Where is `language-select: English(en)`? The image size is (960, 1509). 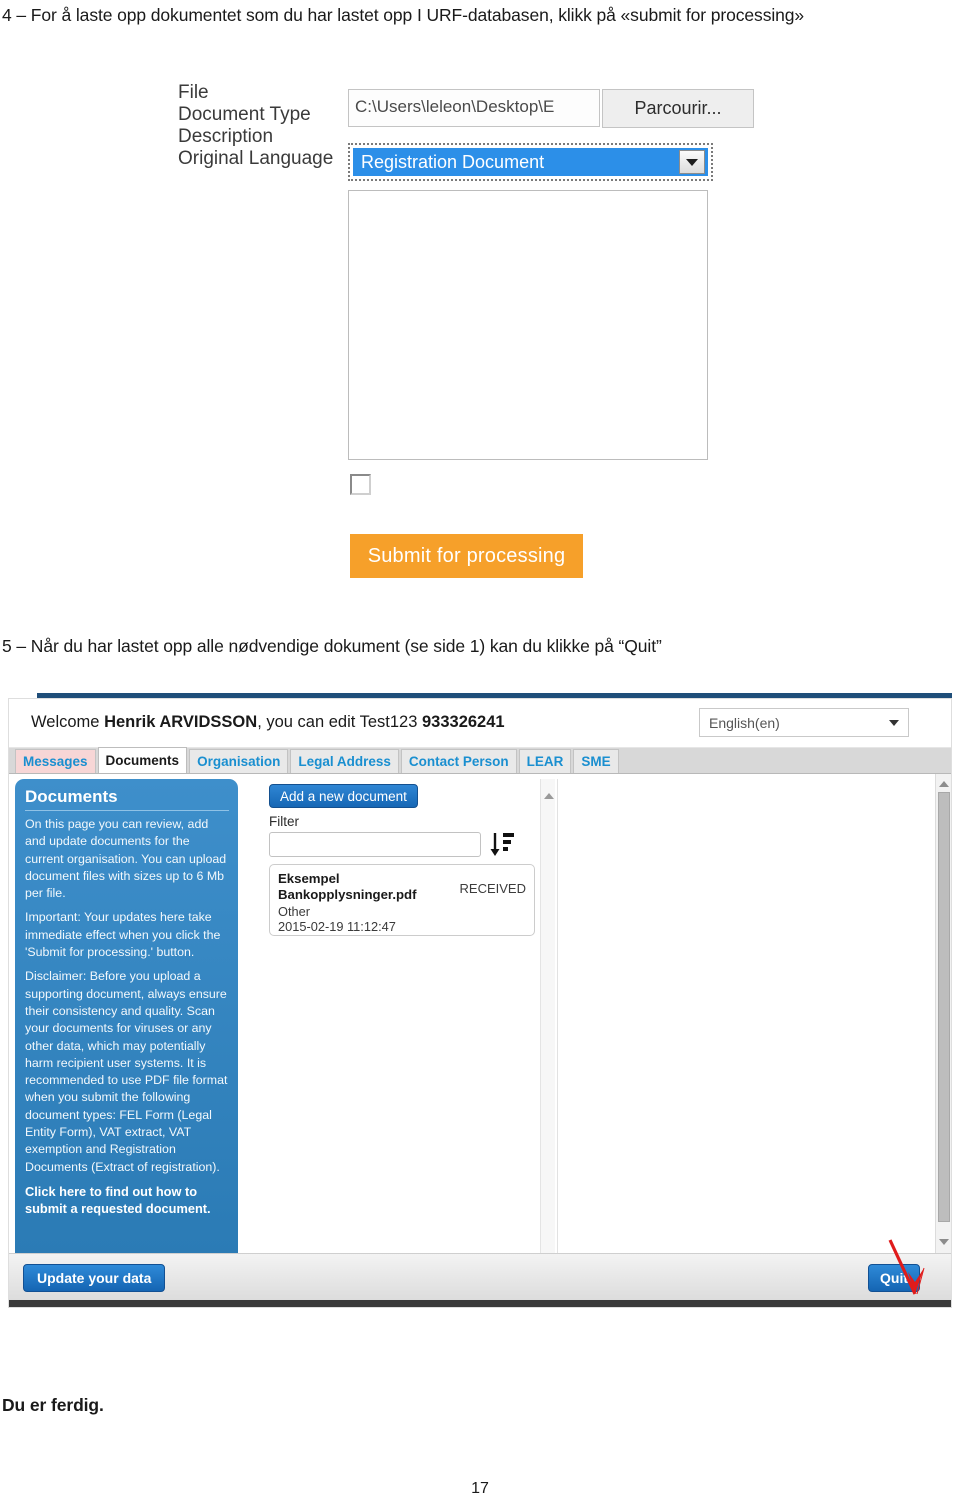 language-select: English(en) is located at coordinates (804, 722).